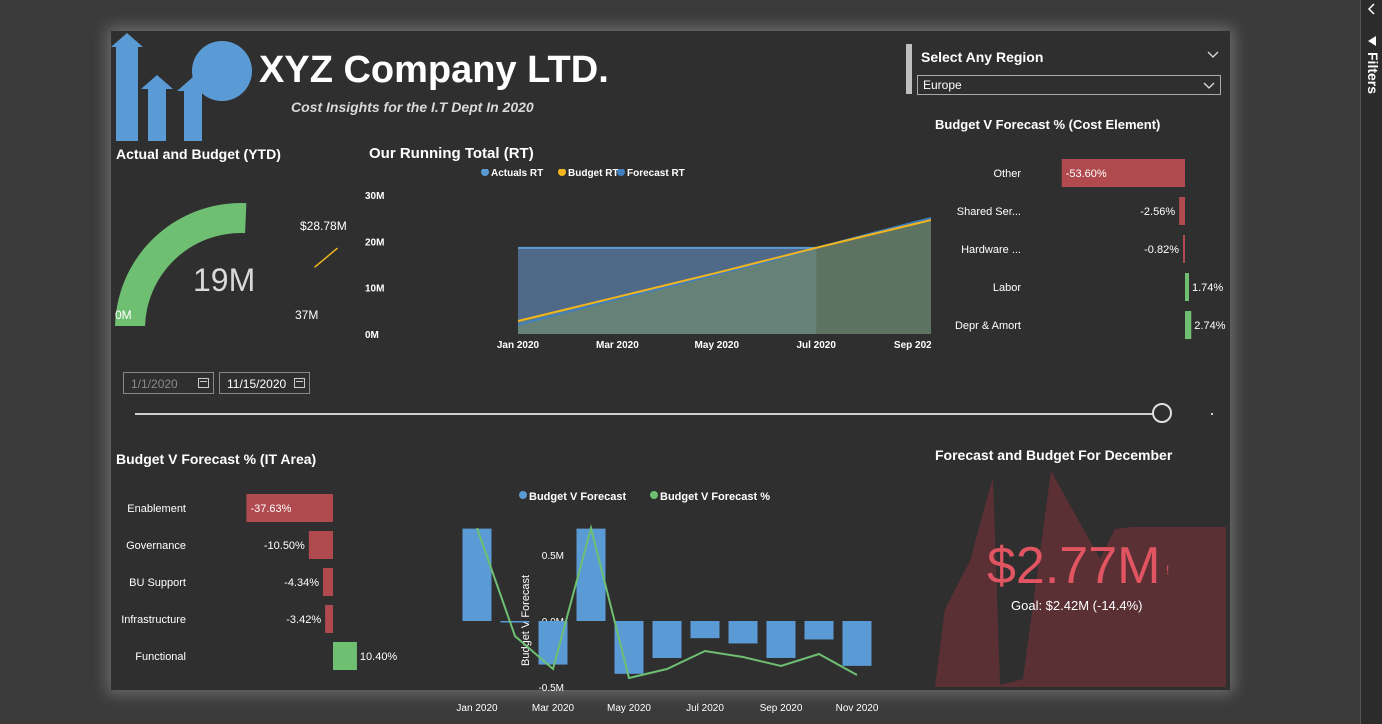 This screenshot has width=1382, height=724. What do you see at coordinates (156, 509) in the screenshot?
I see `category-label: Enablement` at bounding box center [156, 509].